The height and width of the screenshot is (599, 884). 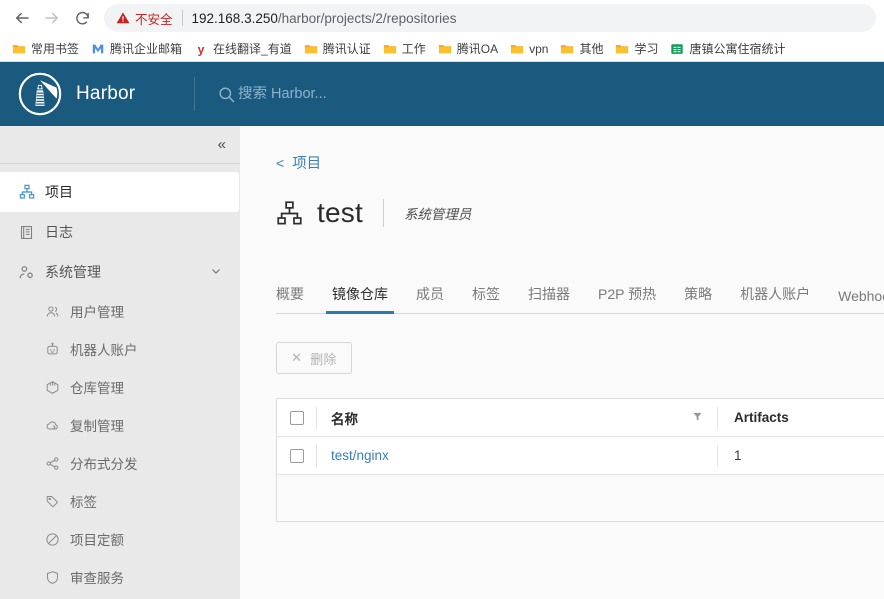 I want to click on chevron-left-icon: <, so click(x=280, y=162).